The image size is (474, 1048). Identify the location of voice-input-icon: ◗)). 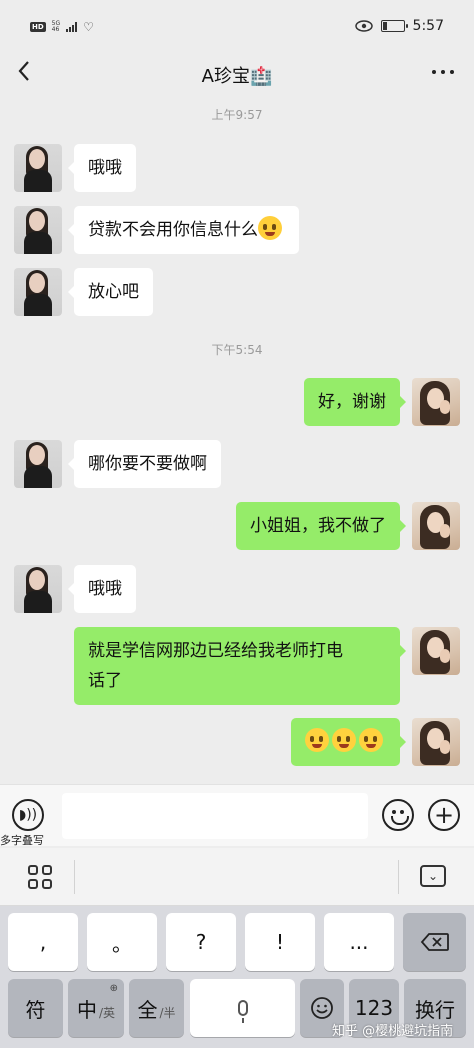
(28, 815).